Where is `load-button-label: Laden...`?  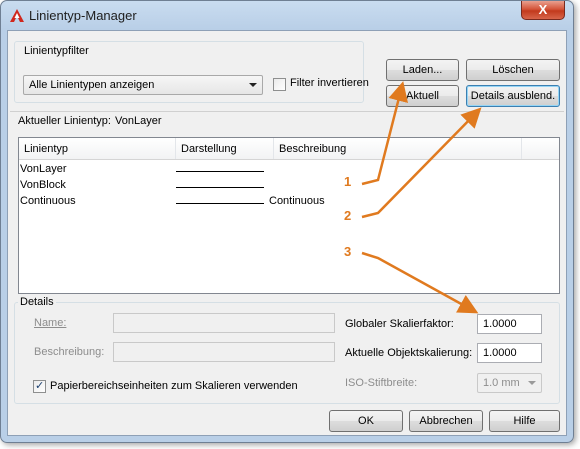
load-button-label: Laden... is located at coordinates (422, 70).